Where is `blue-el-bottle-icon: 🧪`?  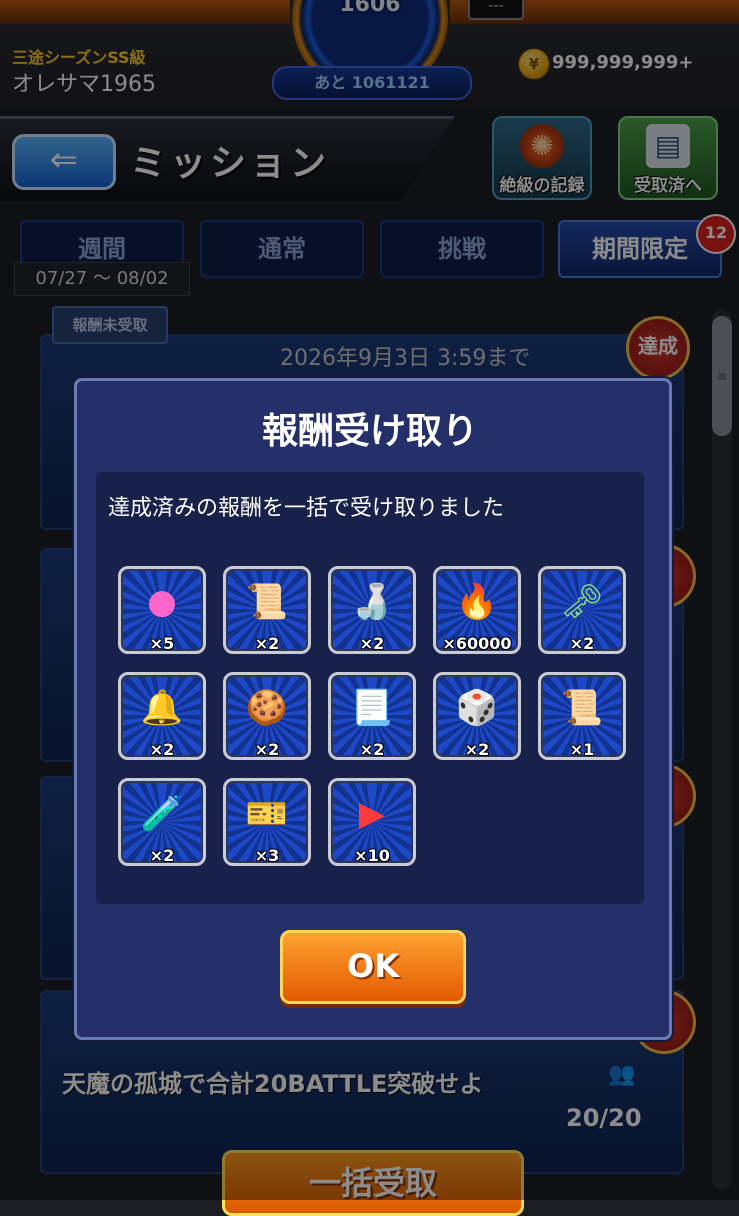
blue-el-bottle-icon: 🧪 is located at coordinates (162, 814).